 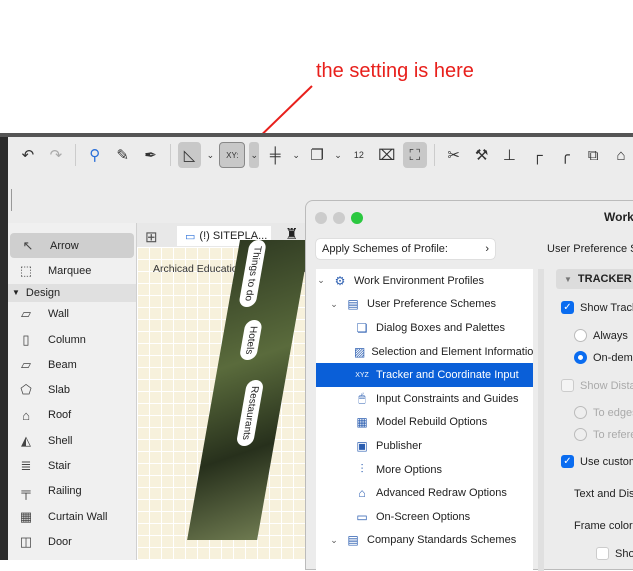 What do you see at coordinates (26, 339) in the screenshot?
I see `column-icon: ▯` at bounding box center [26, 339].